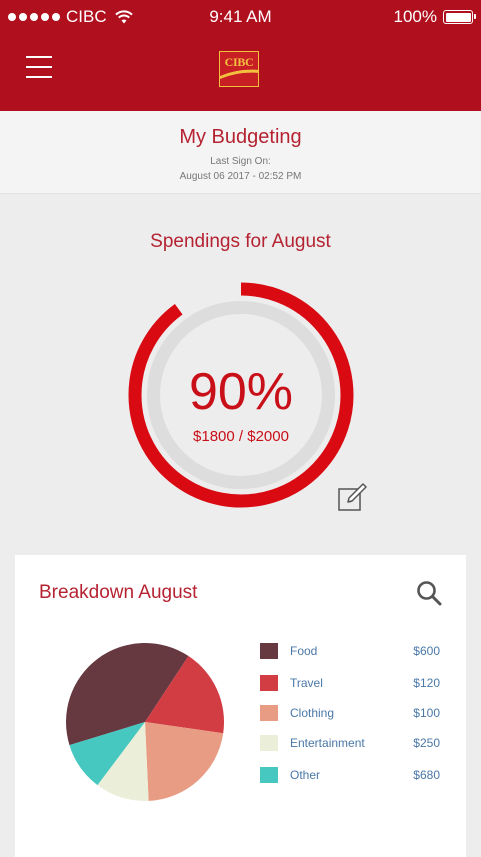 This screenshot has height=857, width=481. I want to click on search-icon, so click(429, 593).